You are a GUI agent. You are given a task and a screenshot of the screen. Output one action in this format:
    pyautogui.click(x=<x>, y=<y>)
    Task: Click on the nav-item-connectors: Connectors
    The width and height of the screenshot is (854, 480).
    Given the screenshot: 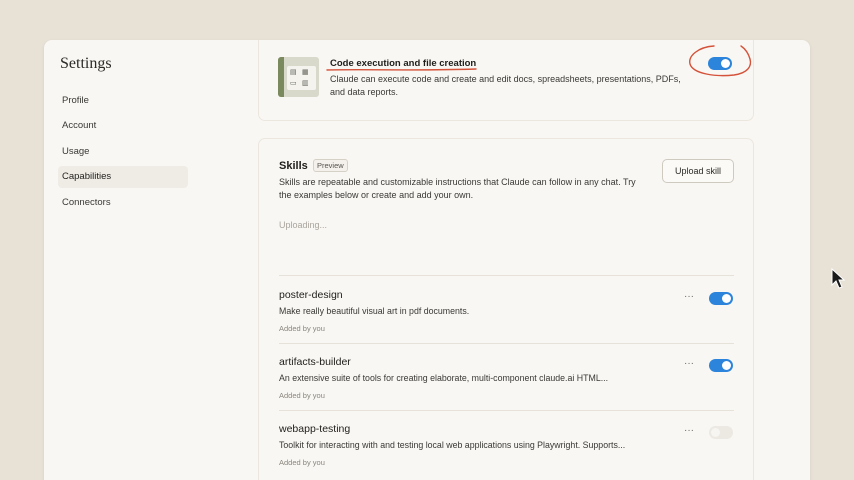 What is the action you would take?
    pyautogui.click(x=123, y=203)
    